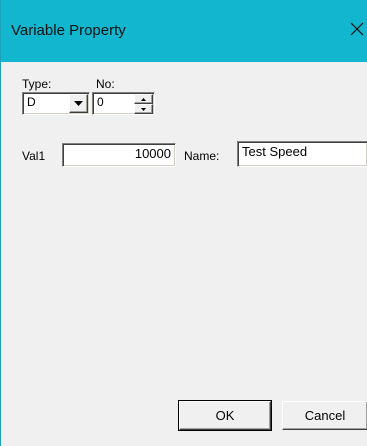  I want to click on spin-up-button, so click(143, 99).